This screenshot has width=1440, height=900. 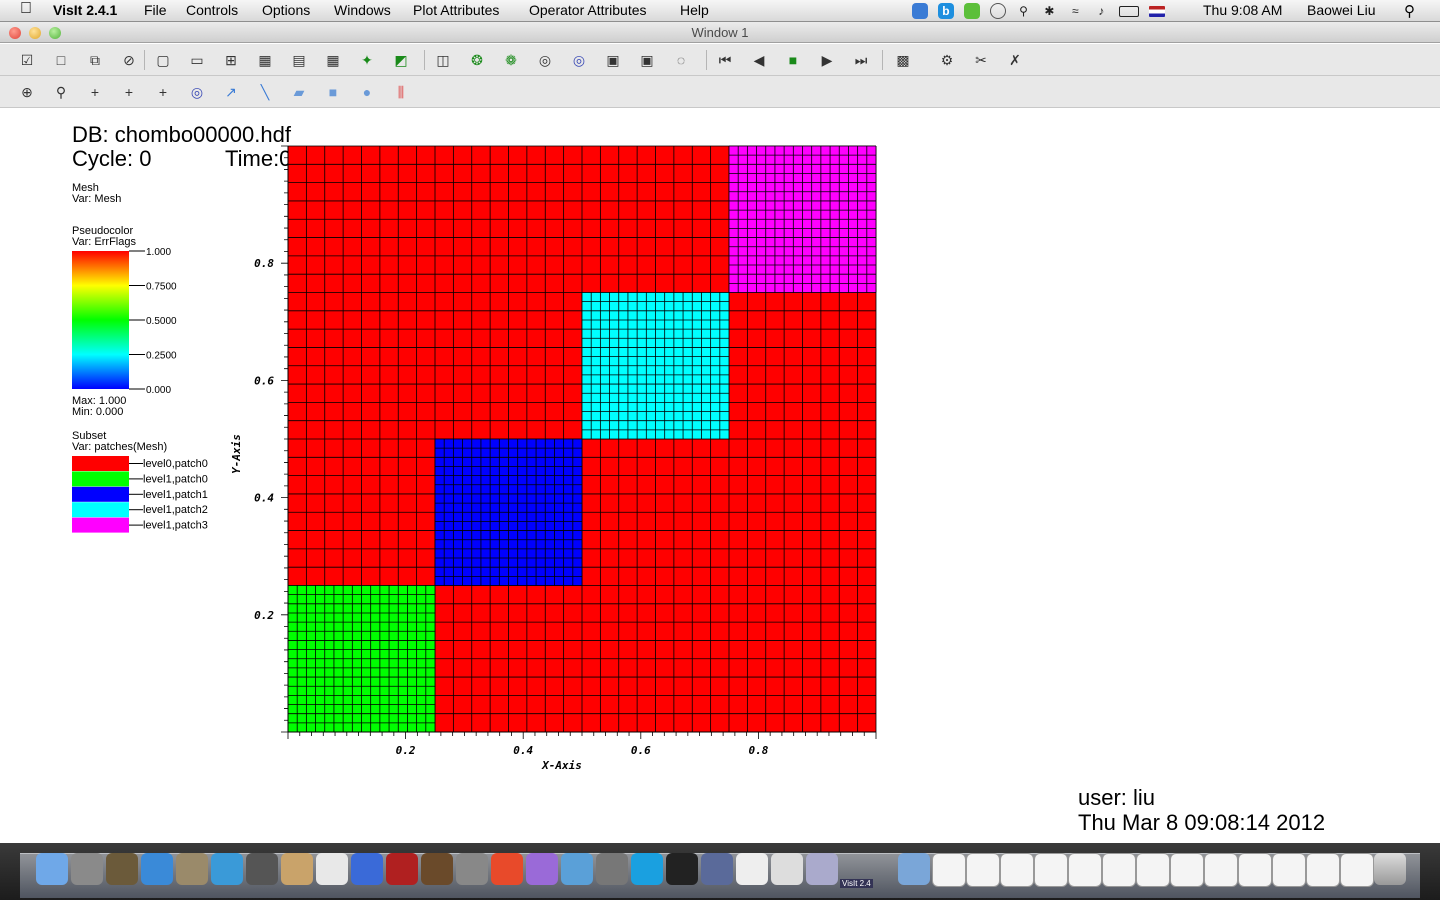 I want to click on camera-icon: ▣, so click(x=647, y=60).